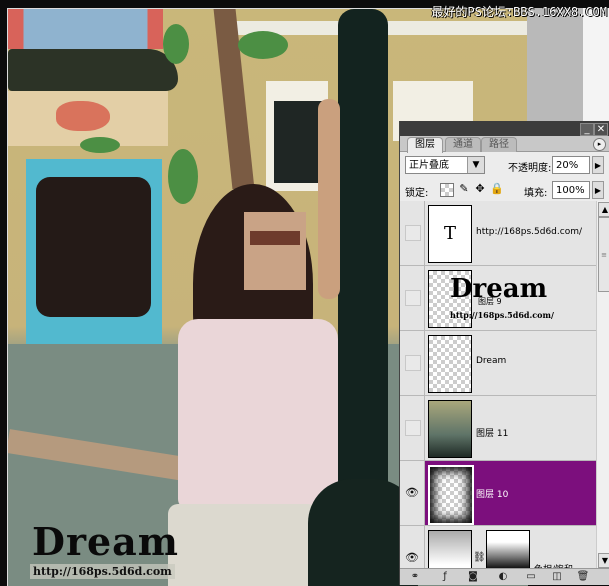 This screenshot has width=609, height=586. Describe the element at coordinates (571, 165) in the screenshot. I see `opacity-input: 20%` at that location.